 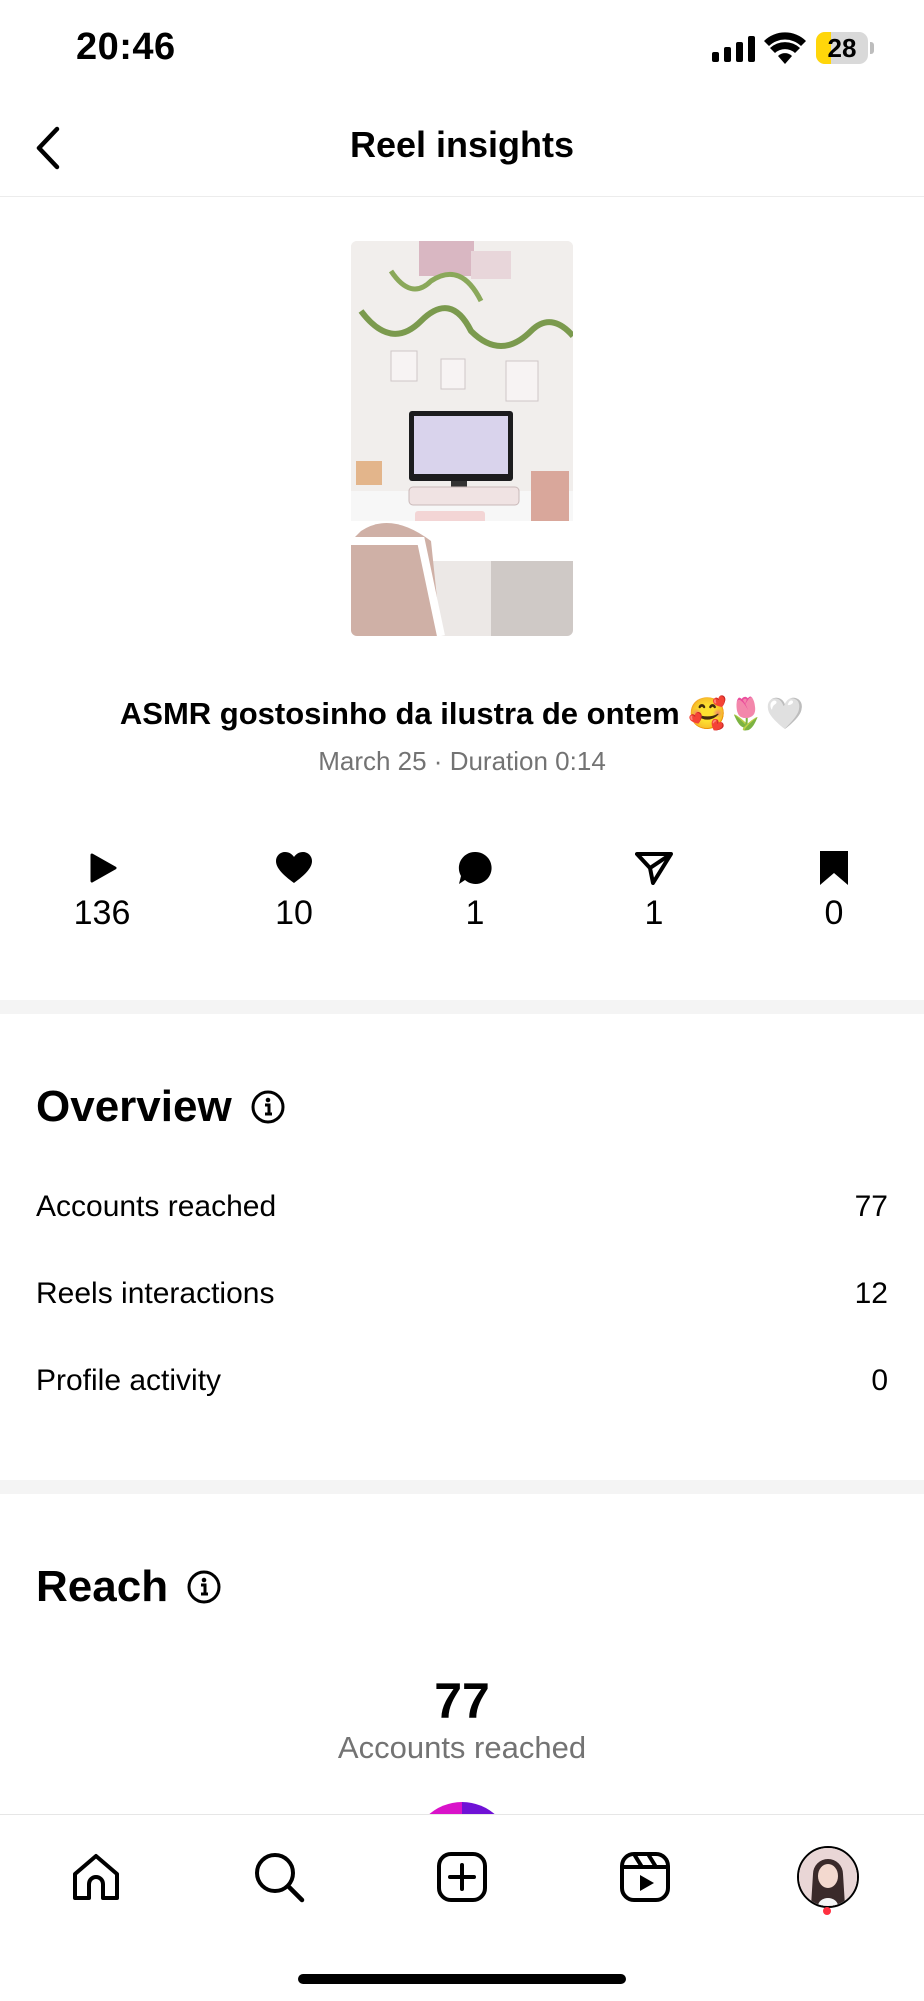 What do you see at coordinates (654, 913) in the screenshot?
I see `shares-count: 1` at bounding box center [654, 913].